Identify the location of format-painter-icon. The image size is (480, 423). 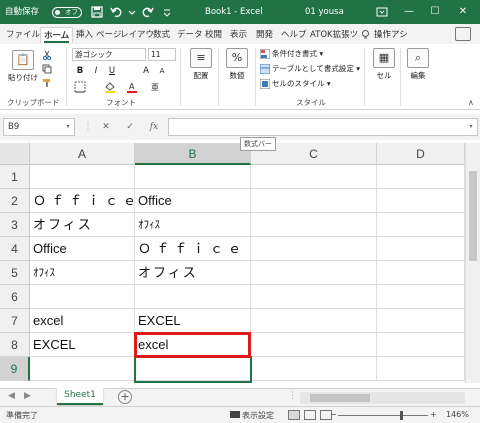
(47, 83).